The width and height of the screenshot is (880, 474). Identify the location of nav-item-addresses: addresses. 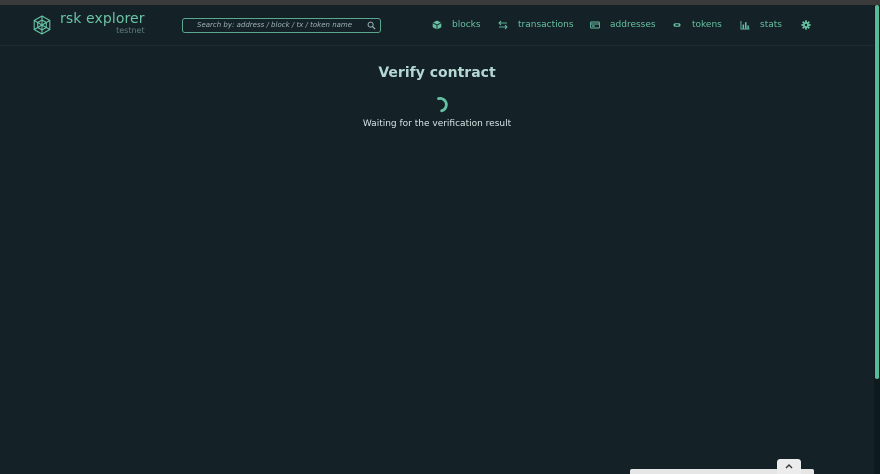
(623, 25).